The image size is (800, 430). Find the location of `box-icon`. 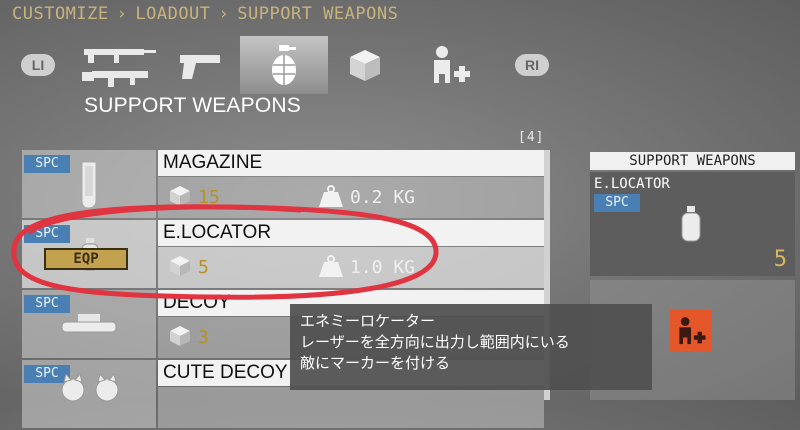

box-icon is located at coordinates (365, 65).